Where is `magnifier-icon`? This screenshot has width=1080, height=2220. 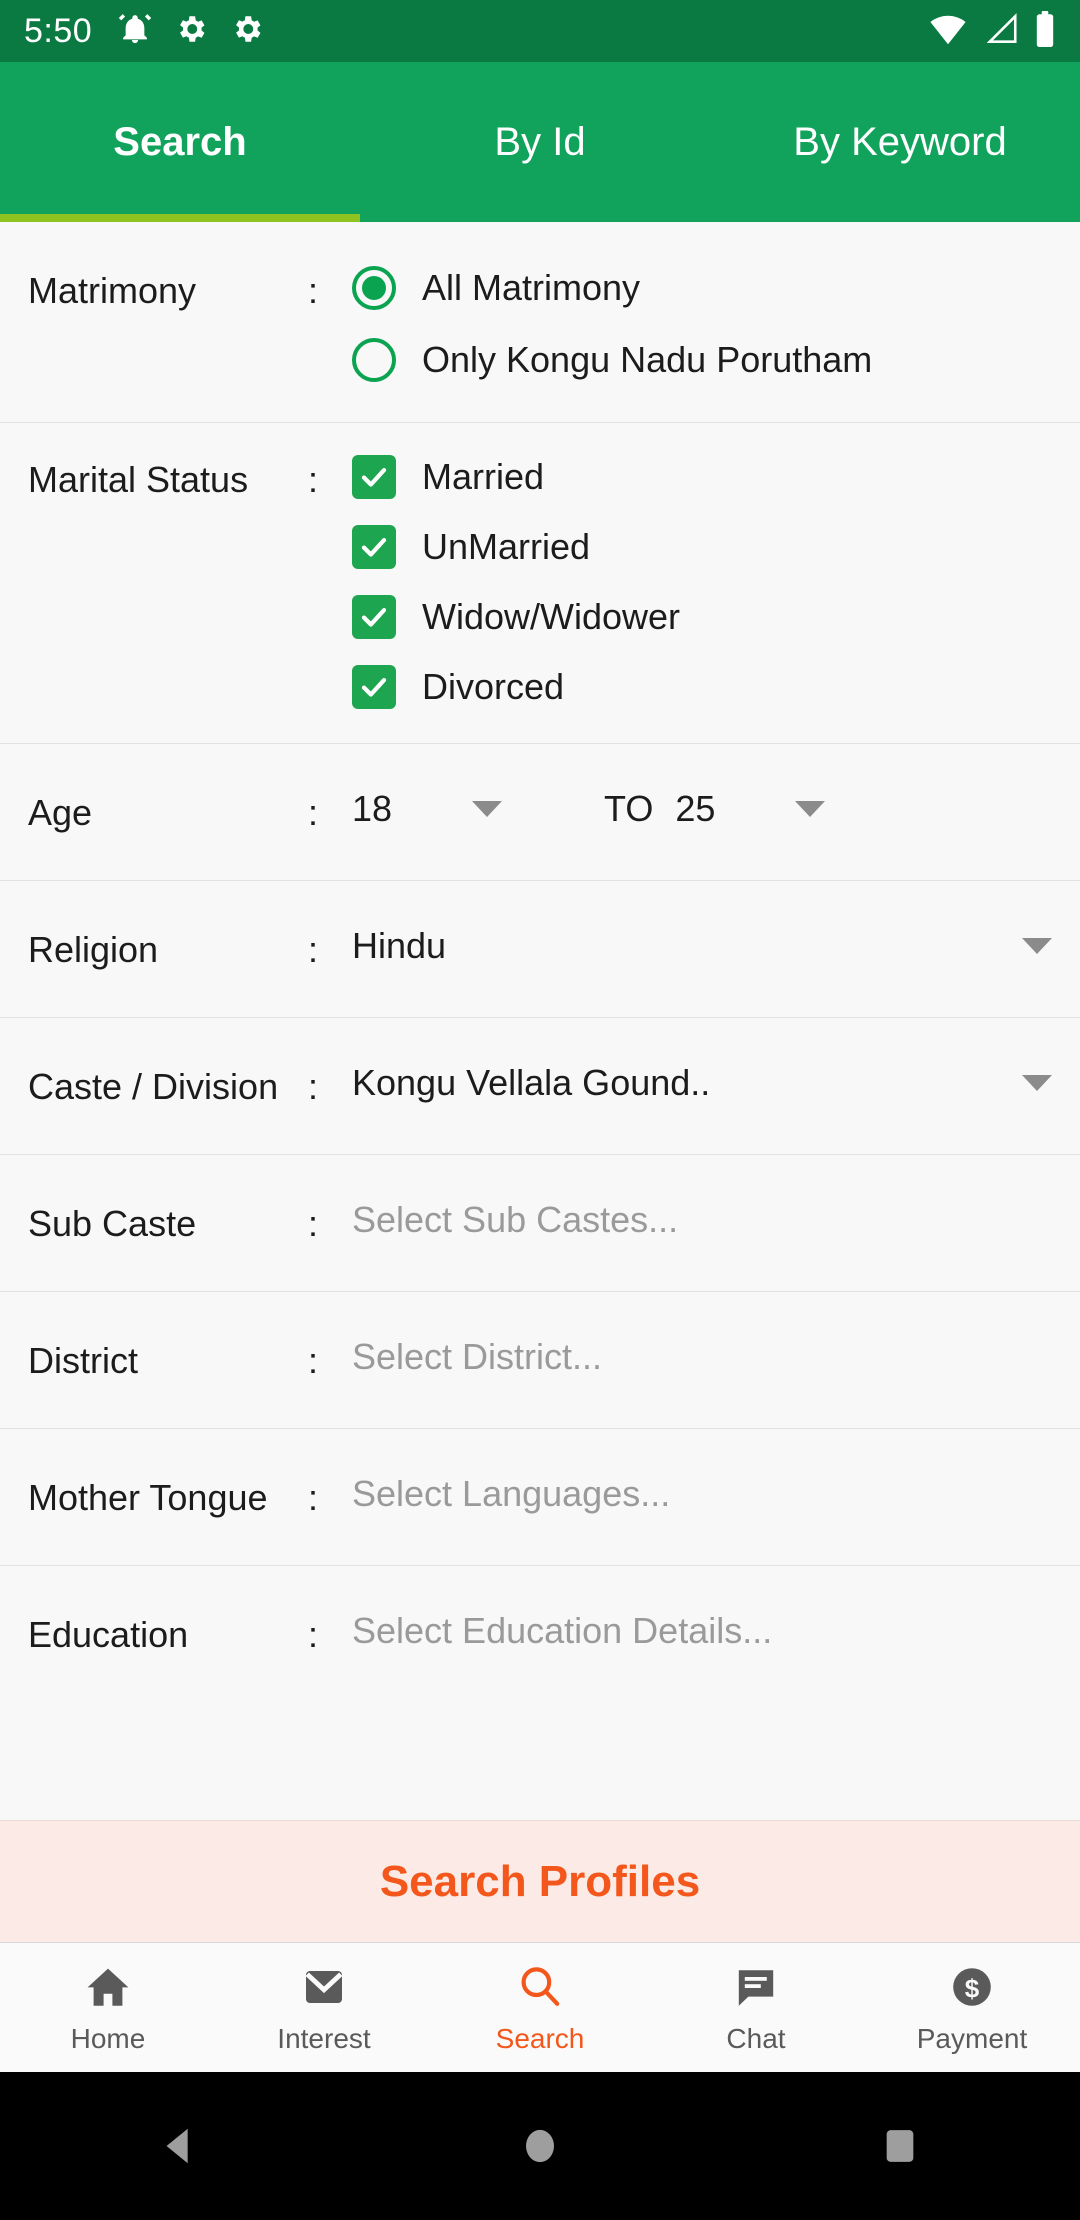
magnifier-icon is located at coordinates (540, 1987).